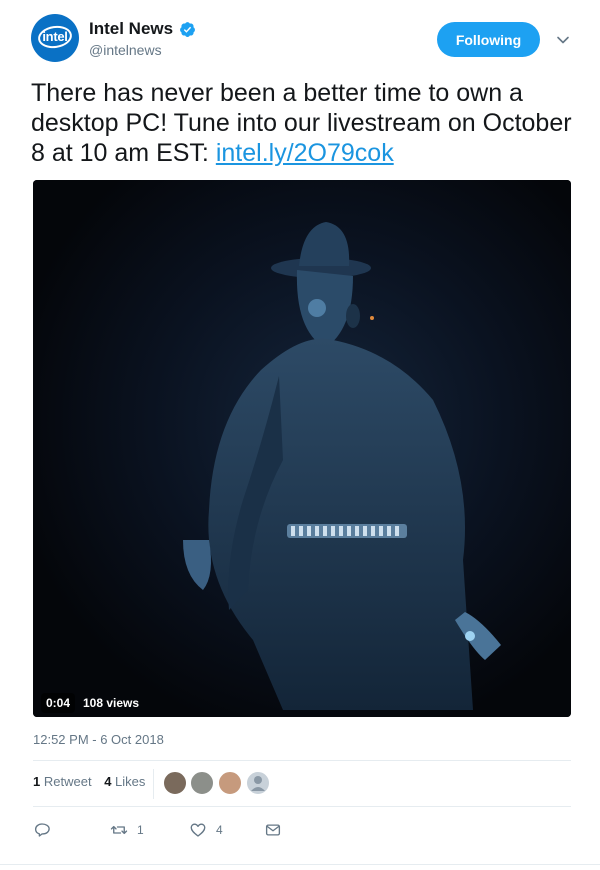 Image resolution: width=600 pixels, height=870 pixels. Describe the element at coordinates (42, 830) in the screenshot. I see `reply-icon` at that location.